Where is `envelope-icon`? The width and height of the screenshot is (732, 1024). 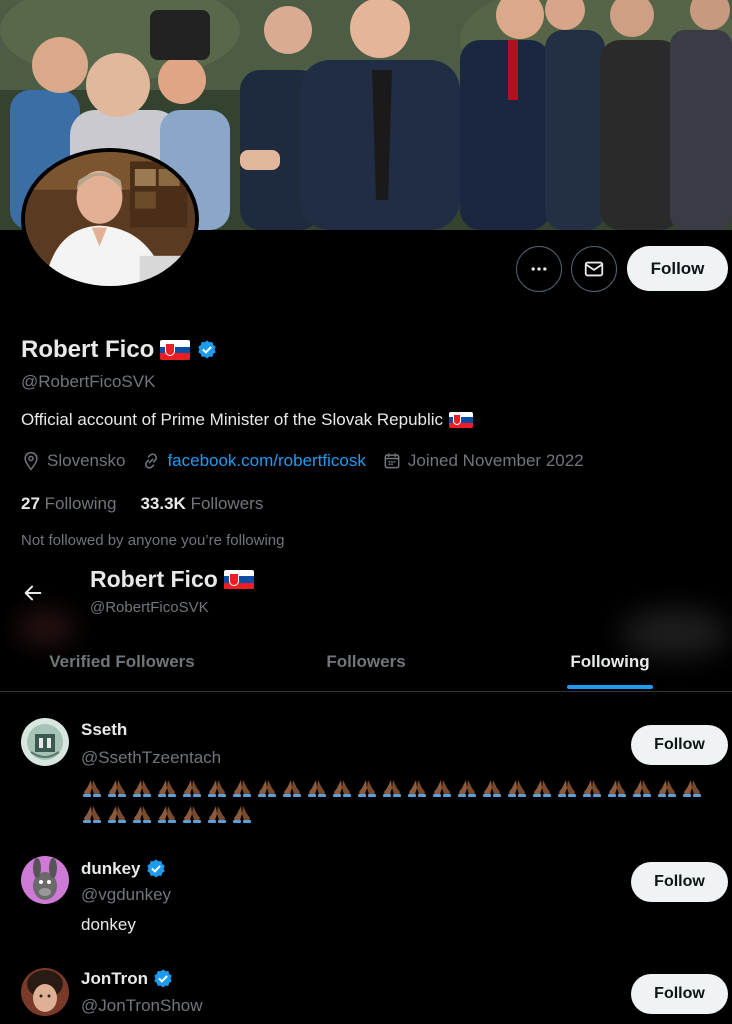 envelope-icon is located at coordinates (594, 269).